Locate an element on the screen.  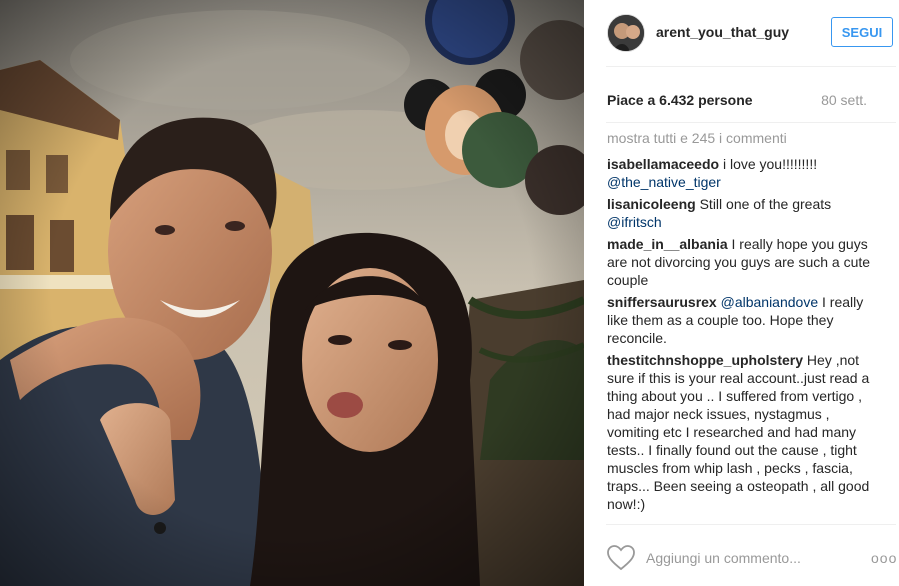
likes-count: Piace a 6.432 persone is located at coordinates (680, 100).